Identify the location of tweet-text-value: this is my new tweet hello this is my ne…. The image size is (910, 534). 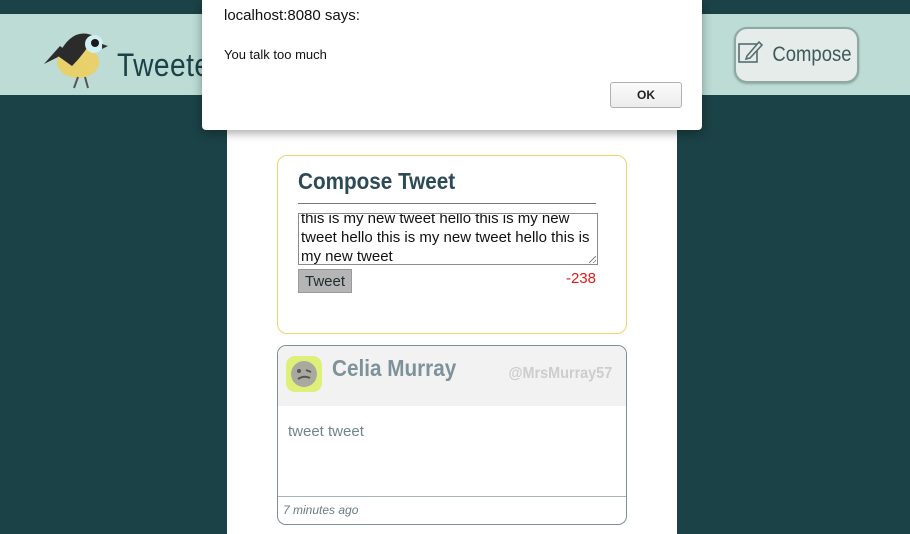
(445, 239).